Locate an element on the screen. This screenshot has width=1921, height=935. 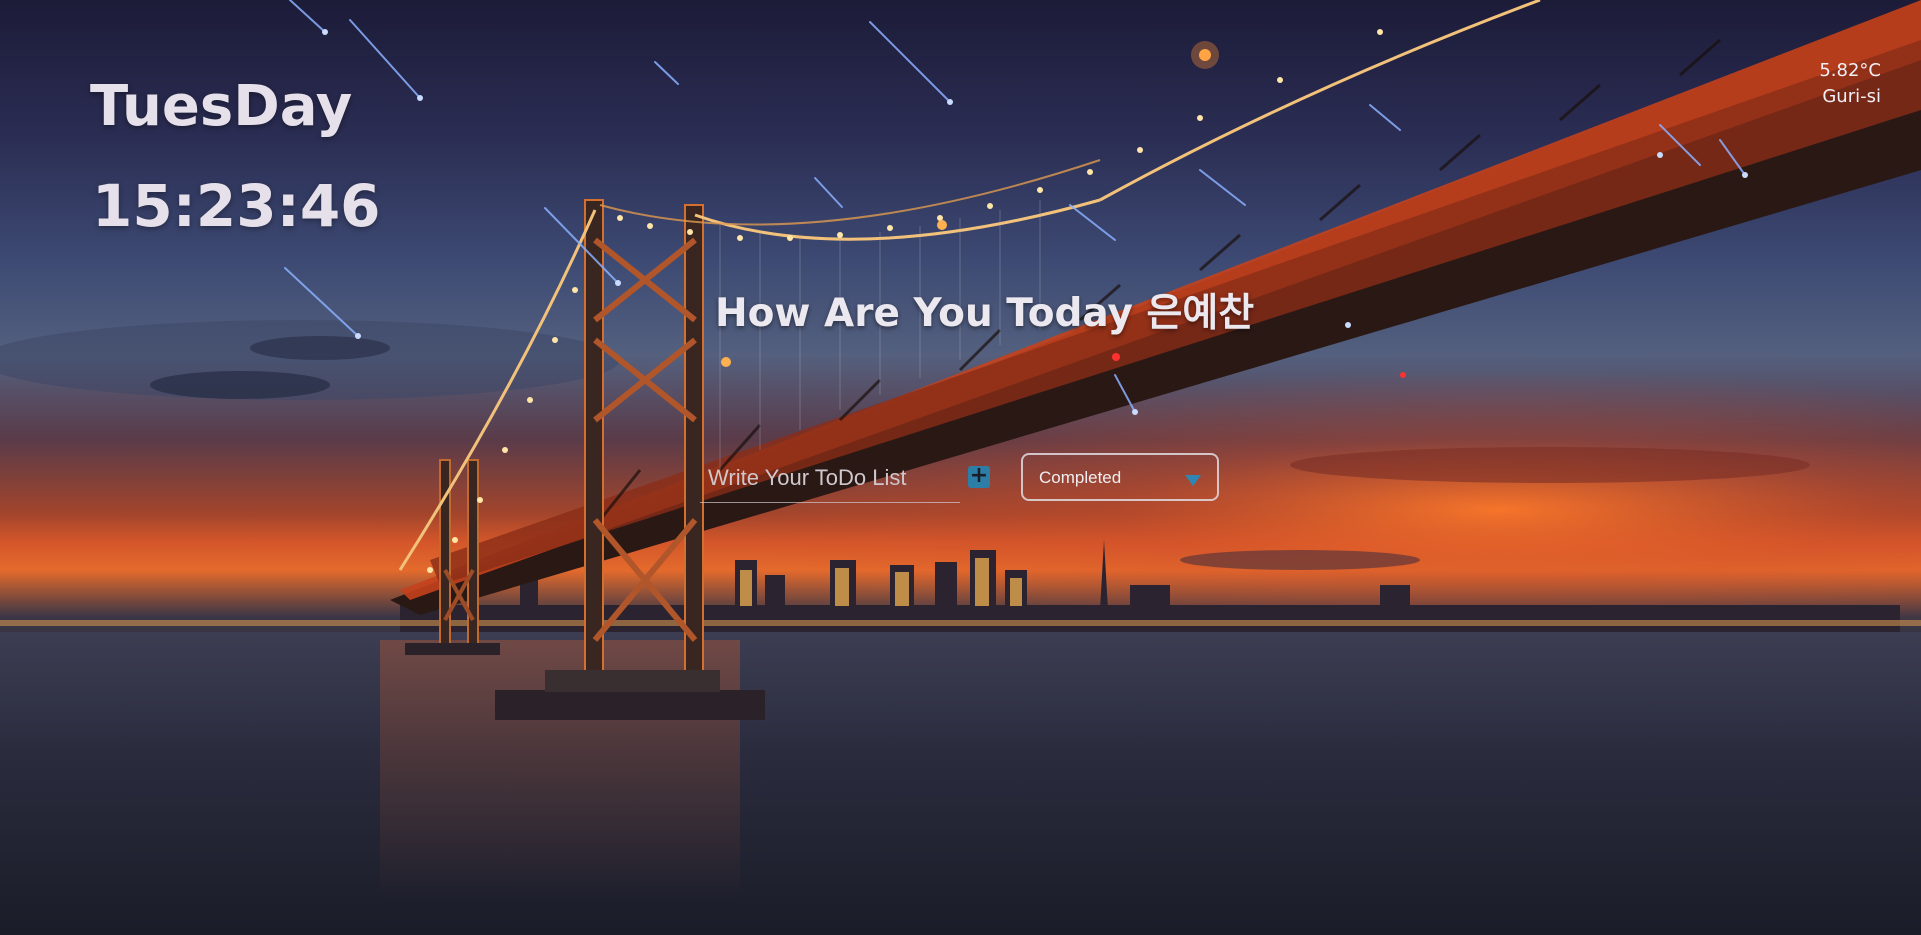
todo-form: + is located at coordinates (845, 480).